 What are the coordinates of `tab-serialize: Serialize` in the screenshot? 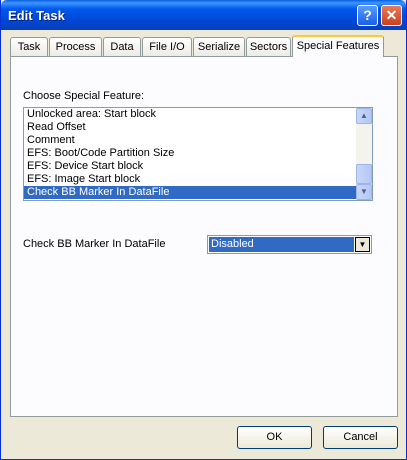 It's located at (219, 46).